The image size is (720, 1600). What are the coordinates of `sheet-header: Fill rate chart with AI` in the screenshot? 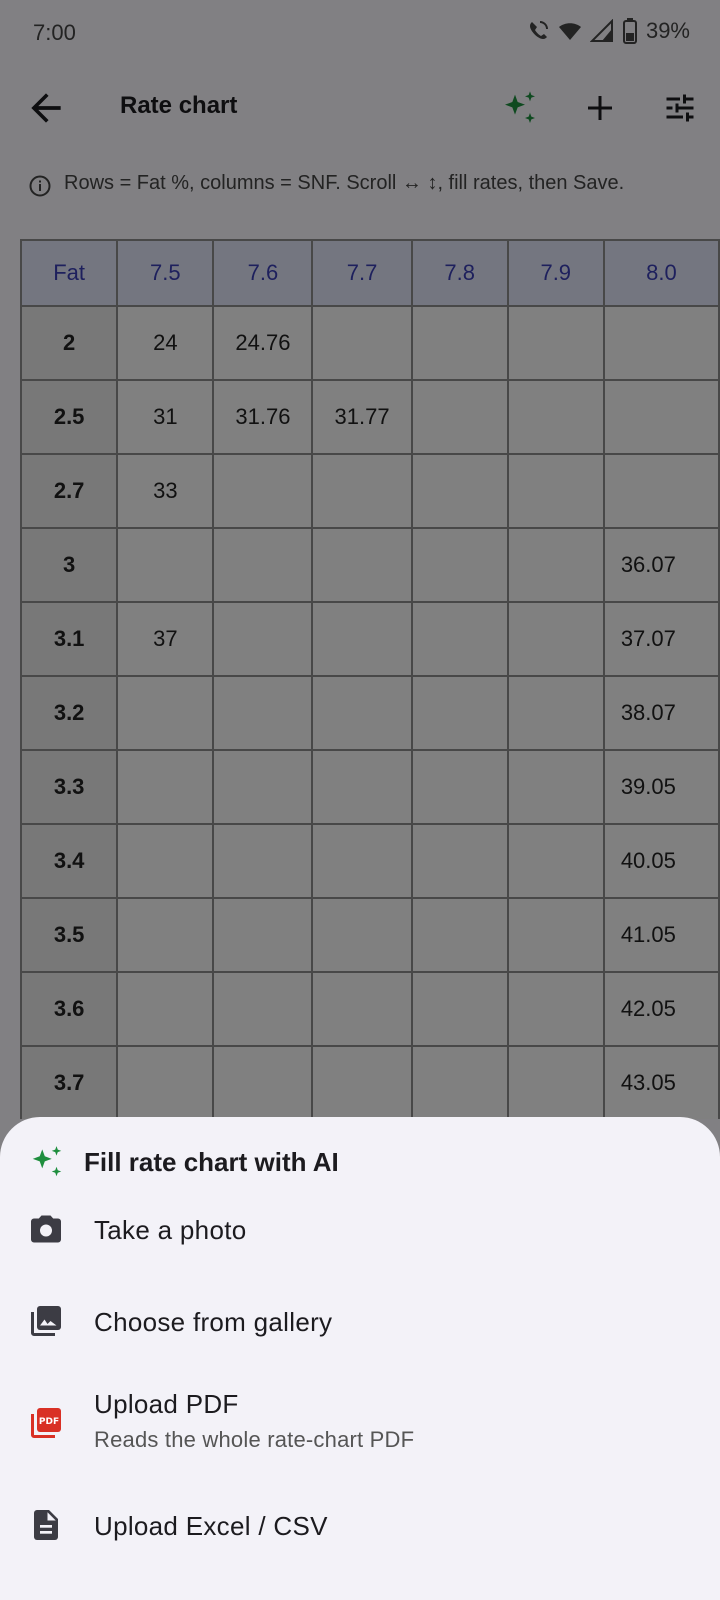 It's located at (183, 1162).